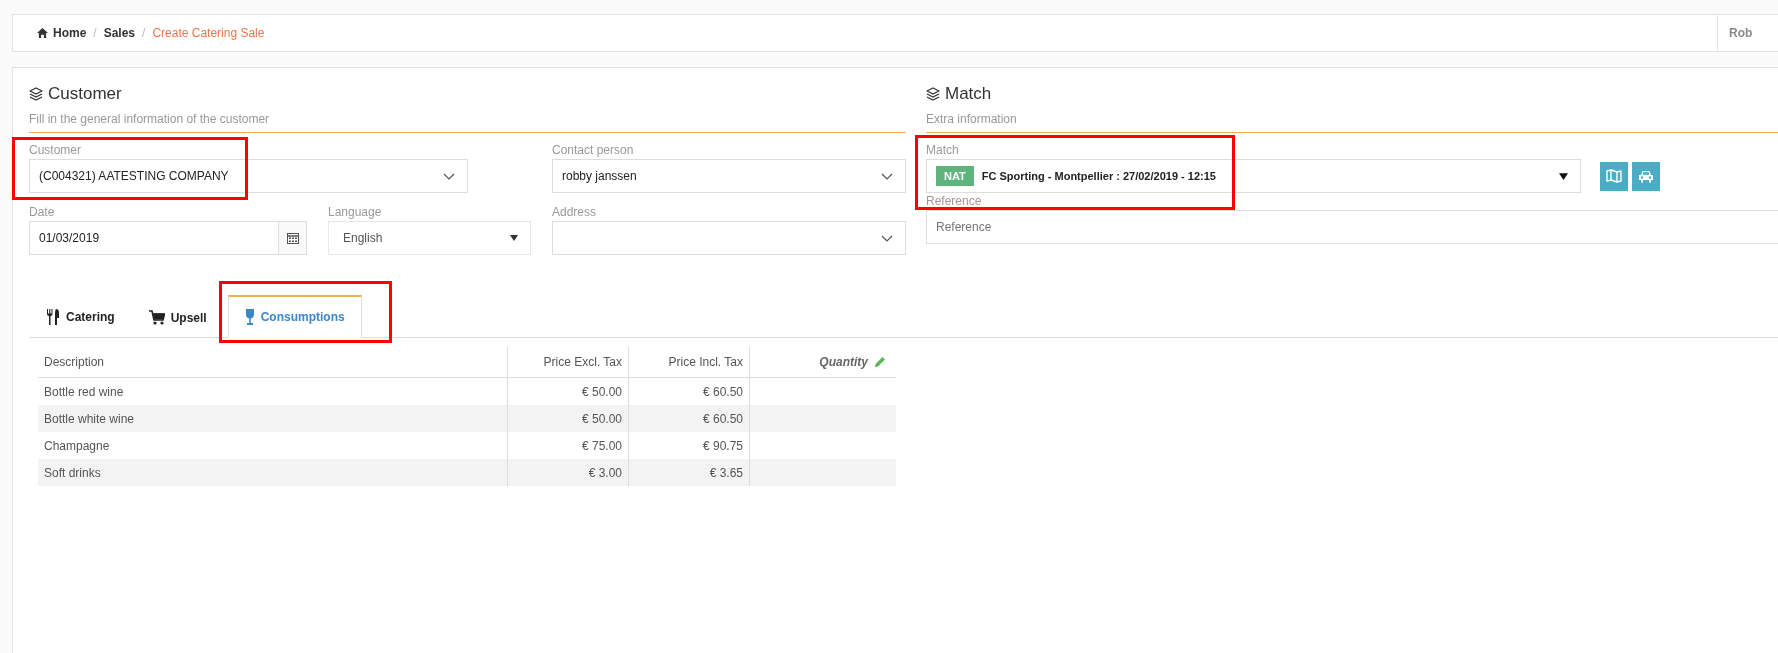  I want to click on home-icon, so click(42, 33).